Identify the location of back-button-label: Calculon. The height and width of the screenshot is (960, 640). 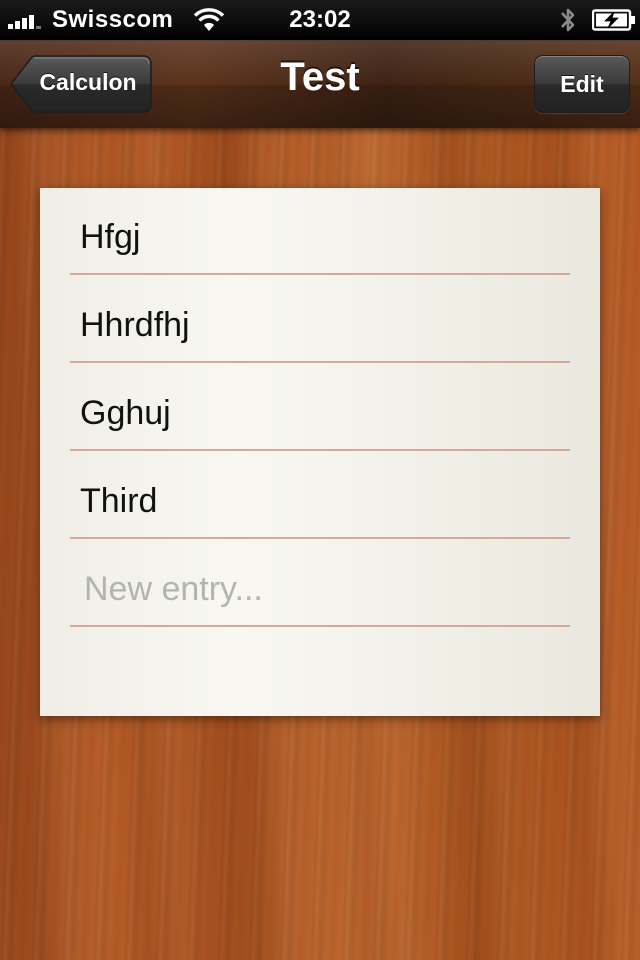
(88, 82).